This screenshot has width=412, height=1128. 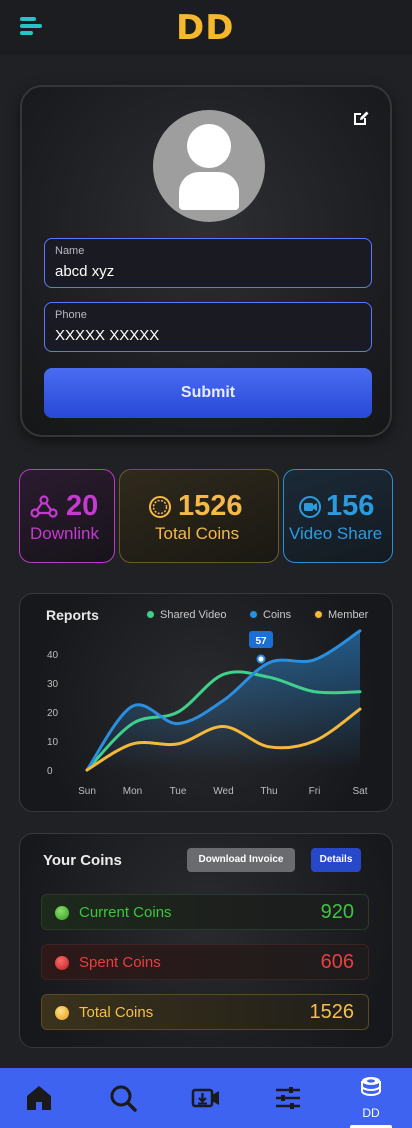 I want to click on downlink-network-icon, so click(x=44, y=506).